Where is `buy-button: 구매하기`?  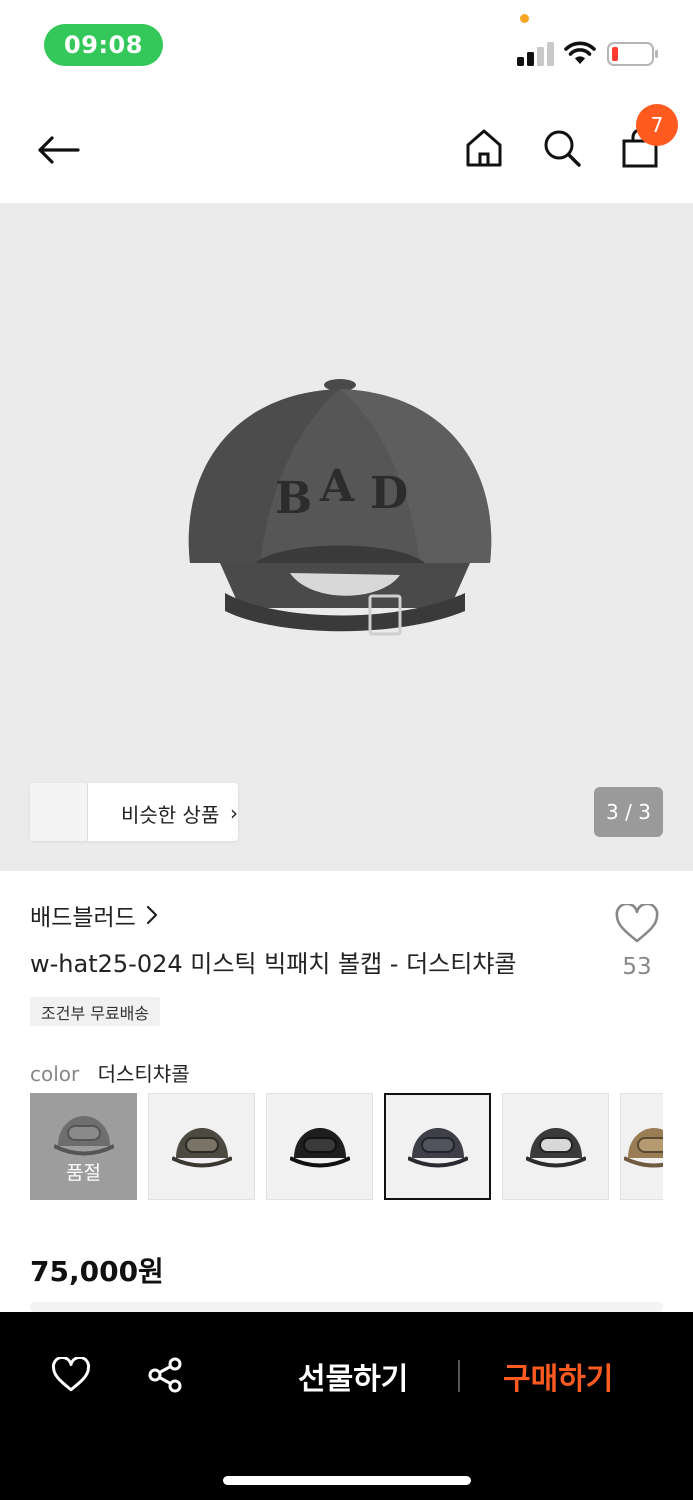
buy-button: 구매하기 is located at coordinates (558, 1376).